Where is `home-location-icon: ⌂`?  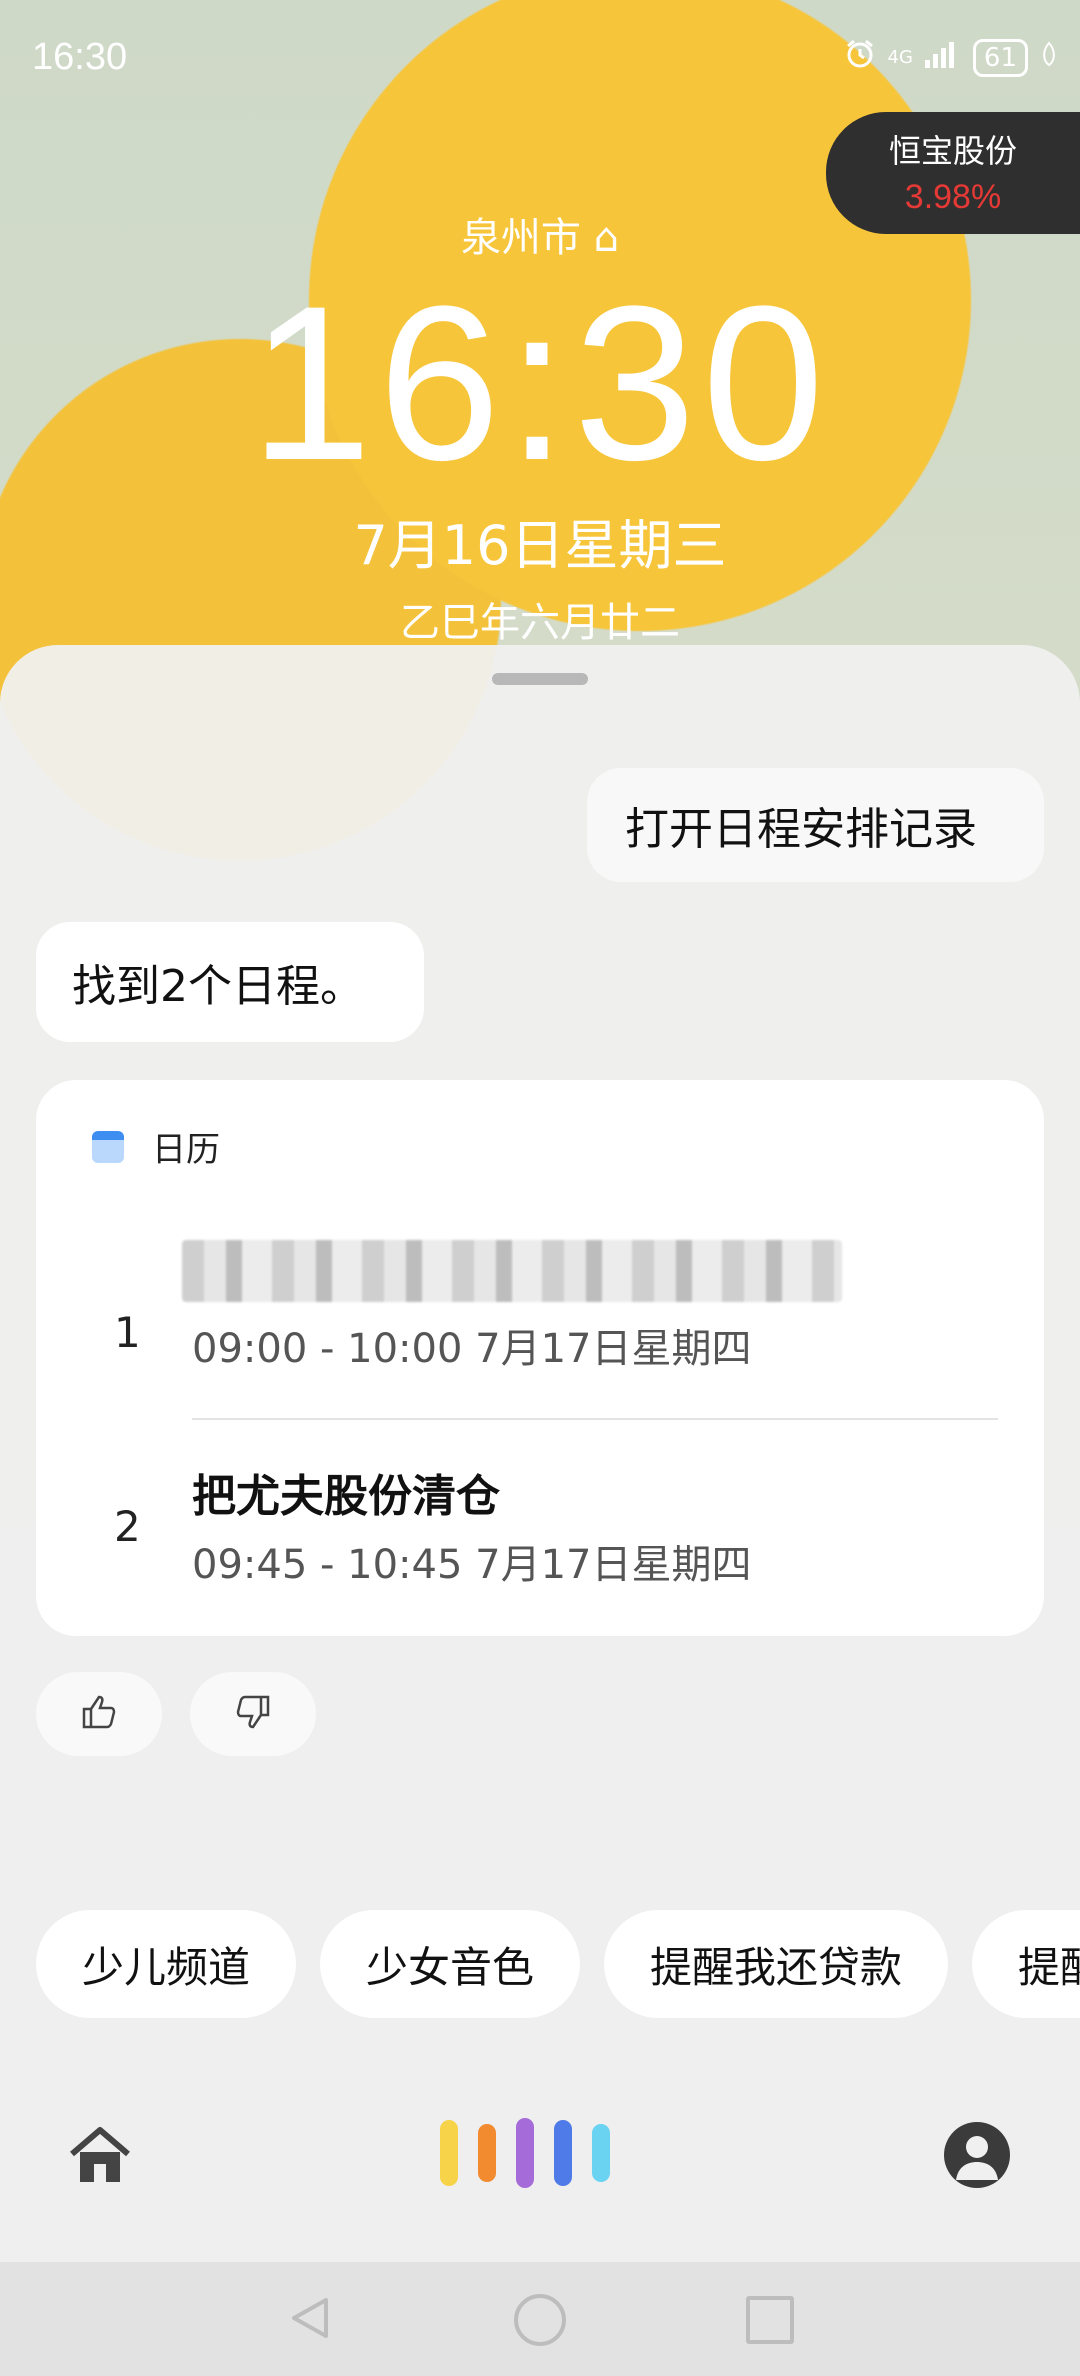
home-location-icon: ⌂ is located at coordinates (606, 238).